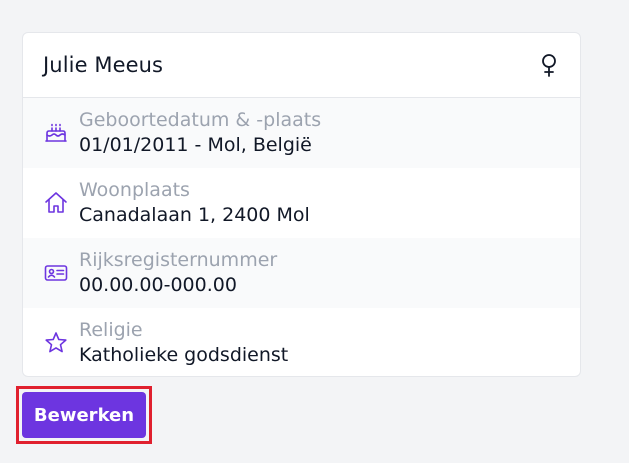 This screenshot has height=463, width=629. I want to click on person-name: Julie Meeus, so click(103, 65).